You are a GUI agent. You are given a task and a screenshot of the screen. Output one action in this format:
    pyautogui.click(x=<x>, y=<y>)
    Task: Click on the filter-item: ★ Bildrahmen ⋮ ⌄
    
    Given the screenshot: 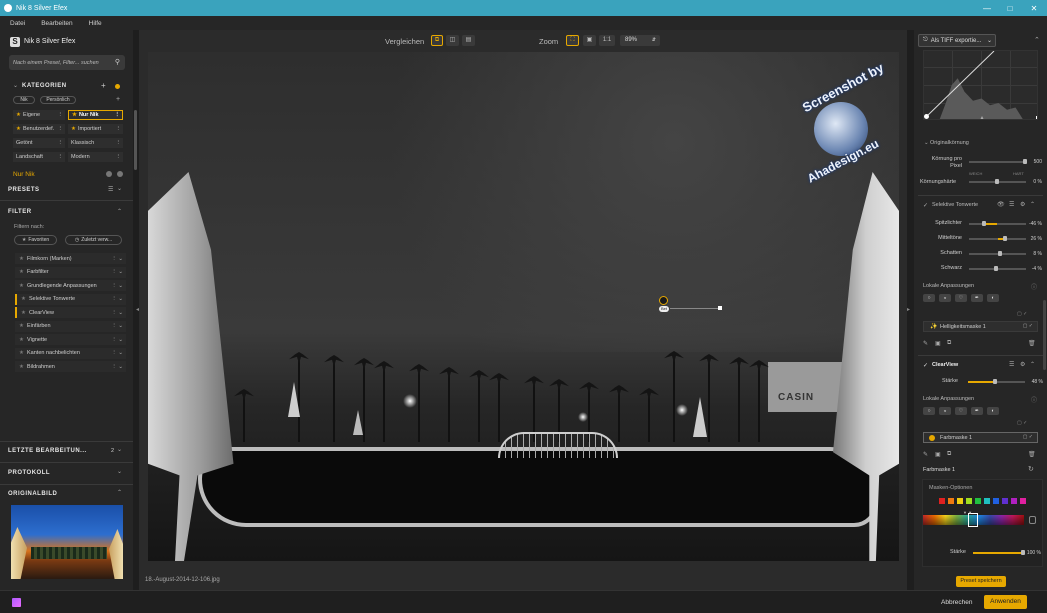 What is the action you would take?
    pyautogui.click(x=70, y=366)
    